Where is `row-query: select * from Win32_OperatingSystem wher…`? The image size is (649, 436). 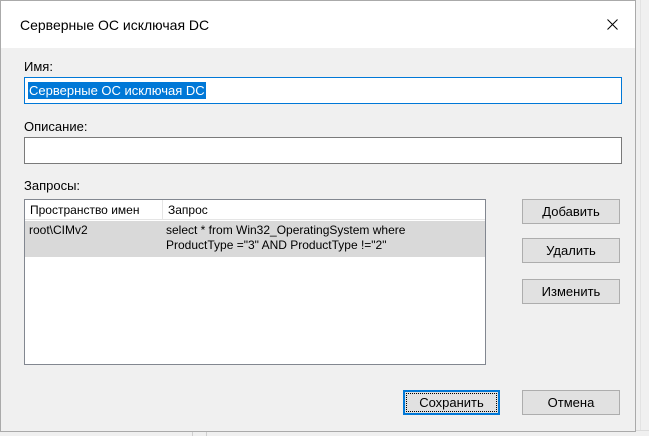 row-query: select * from Win32_OperatingSystem wher… is located at coordinates (311, 238).